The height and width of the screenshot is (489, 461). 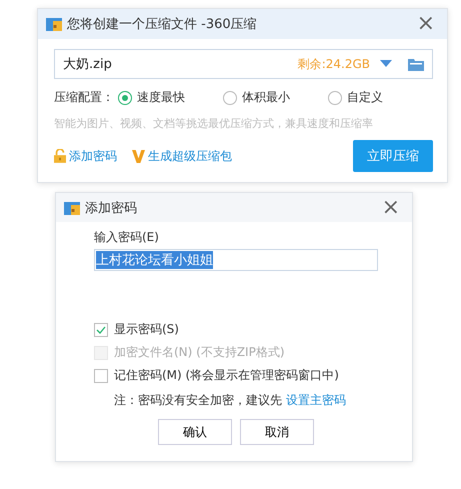 What do you see at coordinates (170, 97) in the screenshot?
I see `radio-option: 速度最快` at bounding box center [170, 97].